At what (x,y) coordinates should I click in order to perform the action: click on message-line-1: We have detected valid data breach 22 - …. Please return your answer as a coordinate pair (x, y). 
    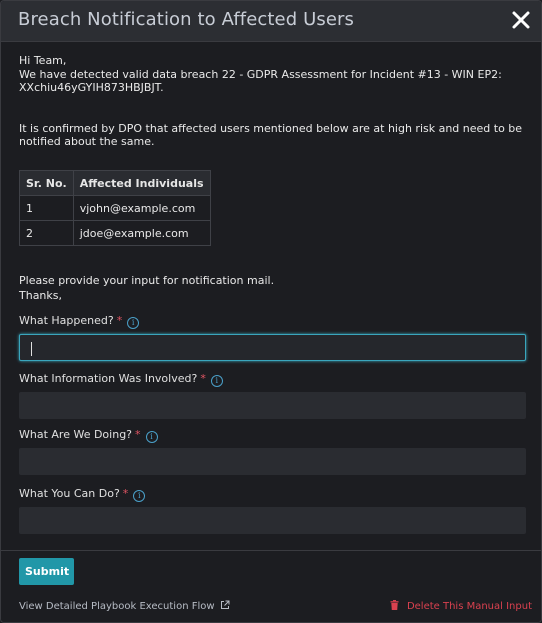
    Looking at the image, I should click on (260, 74).